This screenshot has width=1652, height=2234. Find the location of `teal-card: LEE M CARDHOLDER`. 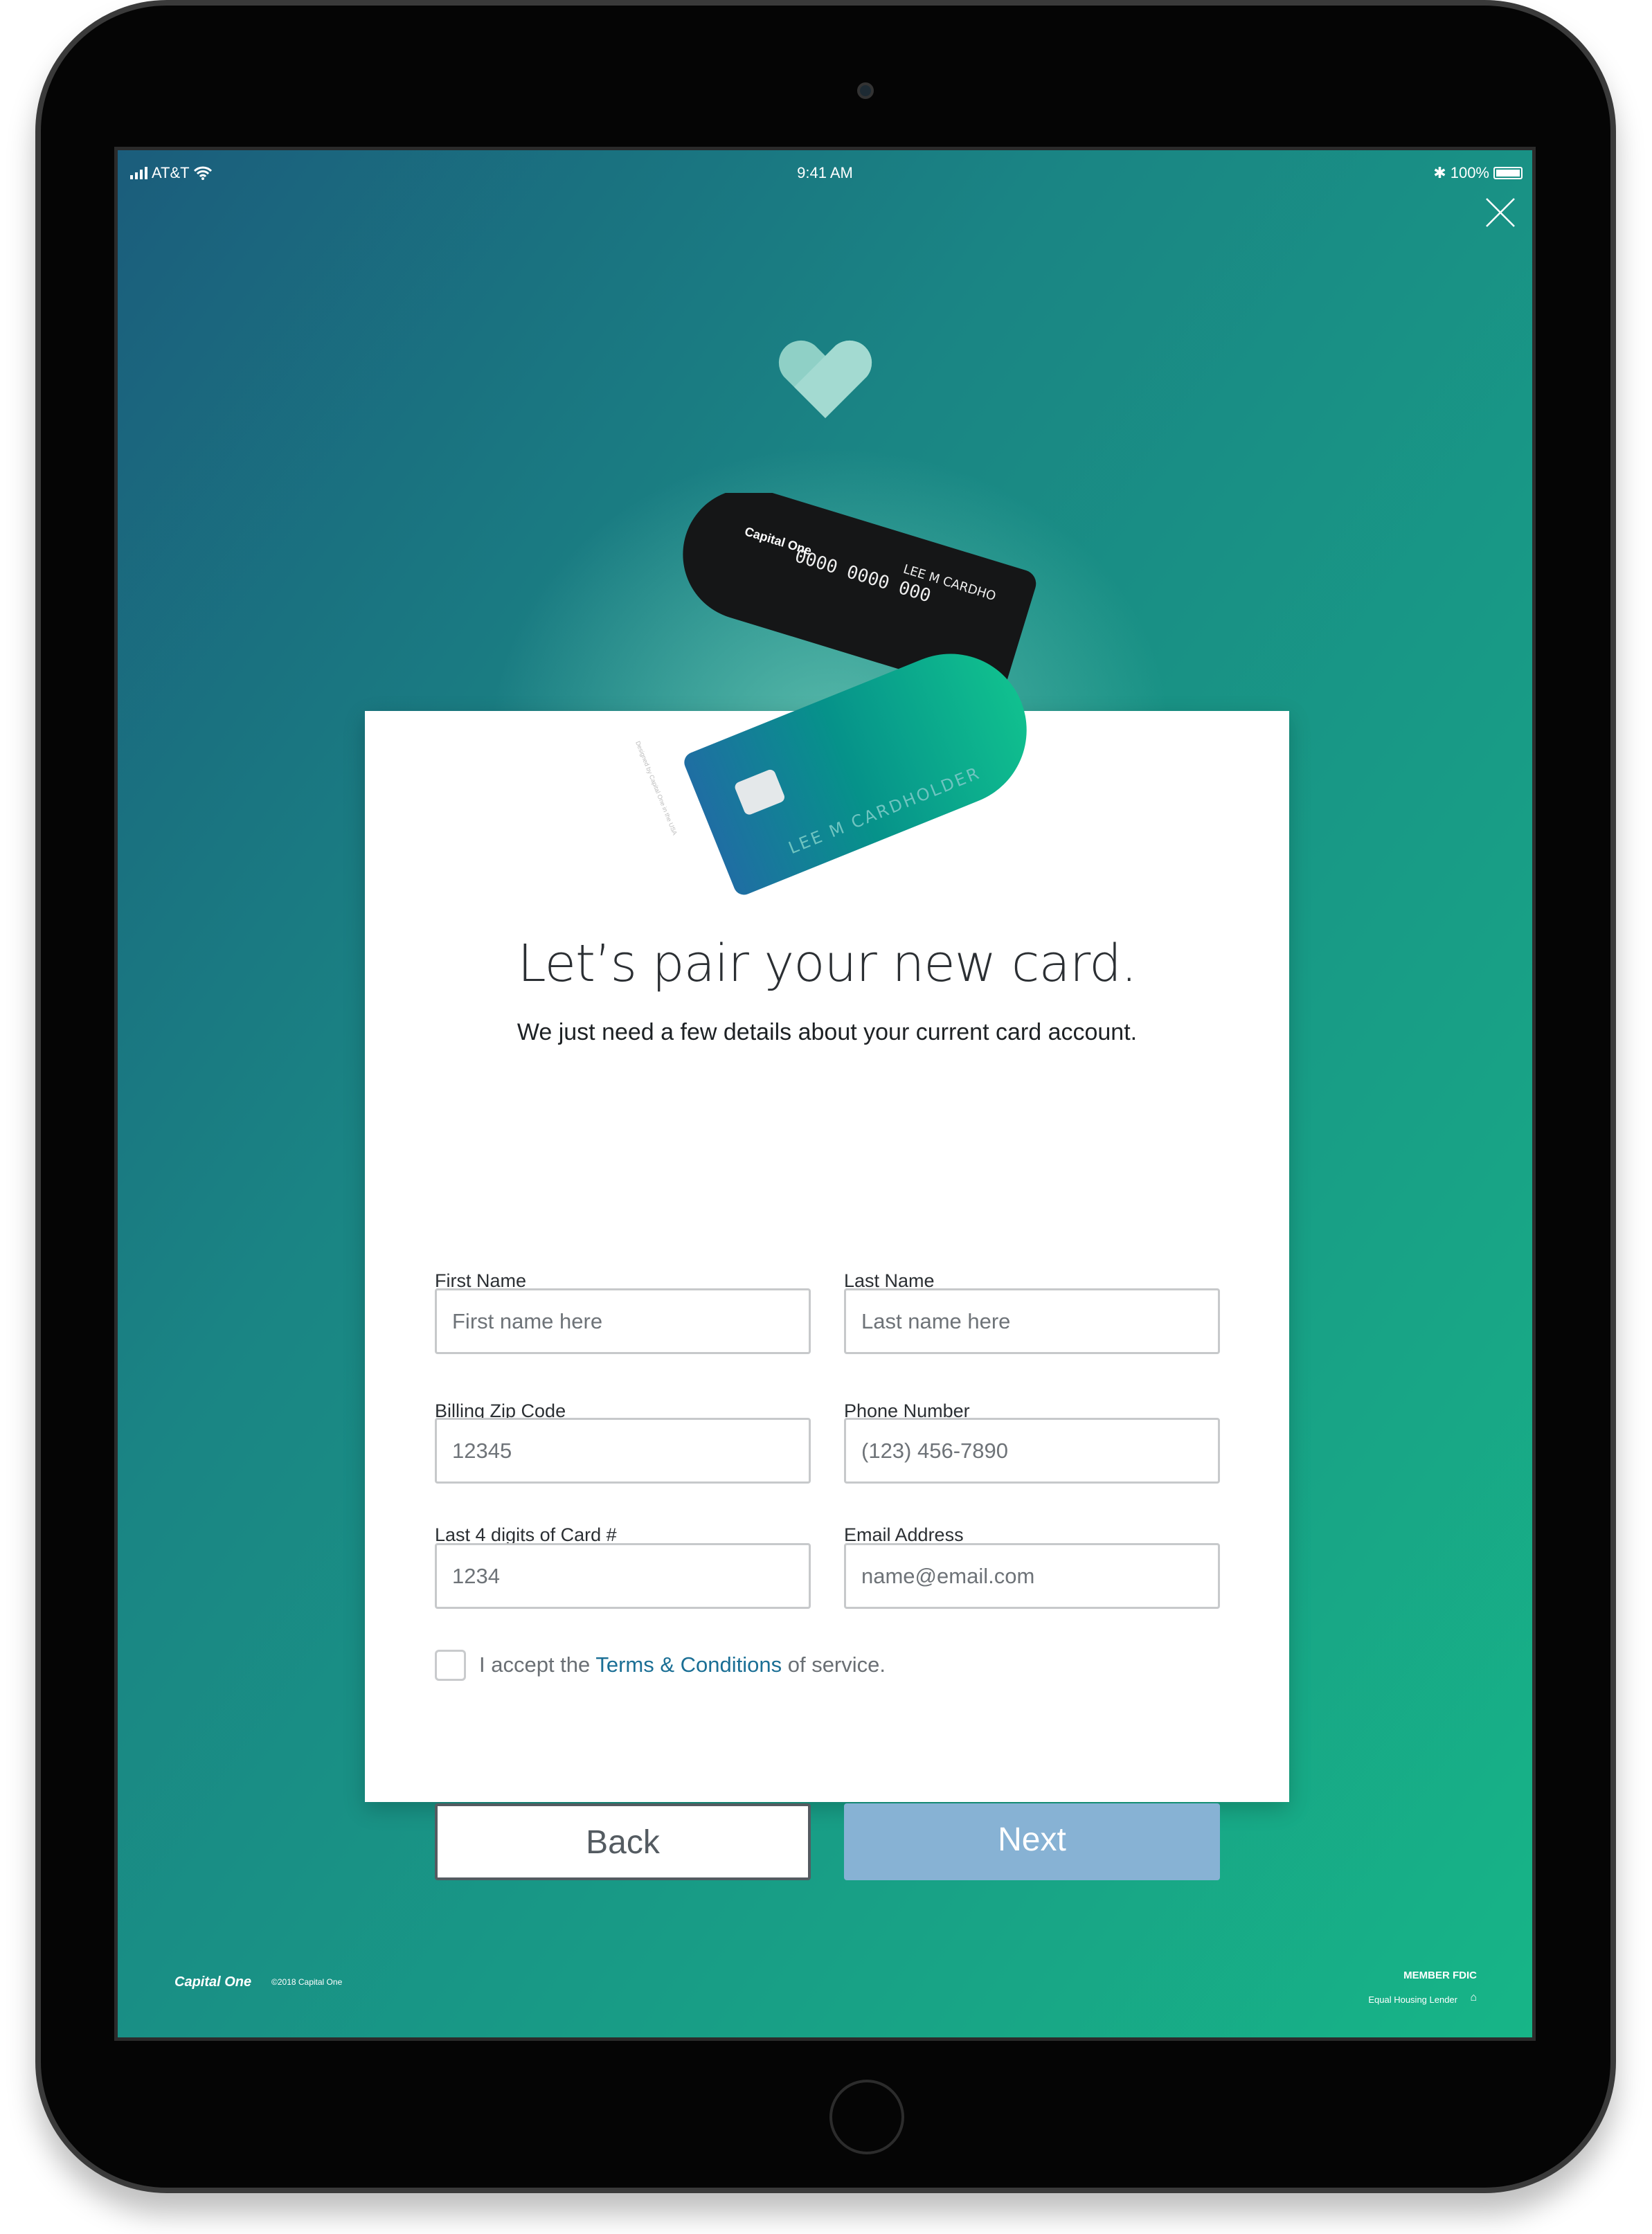

teal-card: LEE M CARDHOLDER is located at coordinates (856, 775).